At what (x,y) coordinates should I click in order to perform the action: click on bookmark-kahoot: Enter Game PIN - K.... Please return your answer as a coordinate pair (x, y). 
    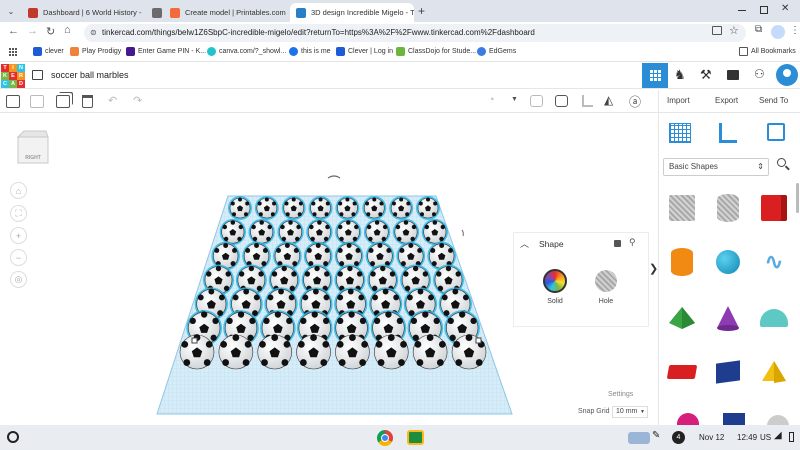
    Looking at the image, I should click on (166, 51).